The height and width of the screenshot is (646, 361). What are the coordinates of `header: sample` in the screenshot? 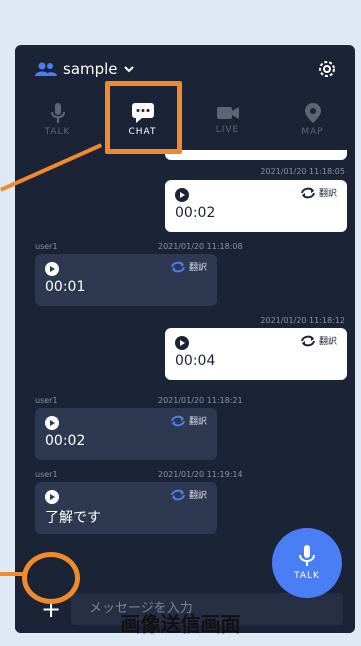 It's located at (185, 70).